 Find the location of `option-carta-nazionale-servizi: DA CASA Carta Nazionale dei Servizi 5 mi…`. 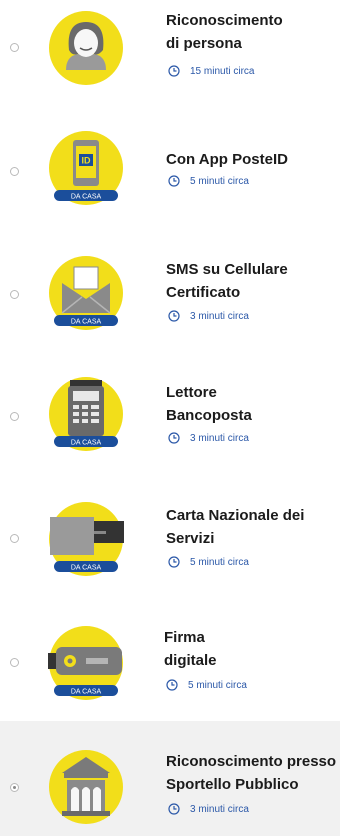

option-carta-nazionale-servizi: DA CASA Carta Nazionale dei Servizi 5 mi… is located at coordinates (170, 539).